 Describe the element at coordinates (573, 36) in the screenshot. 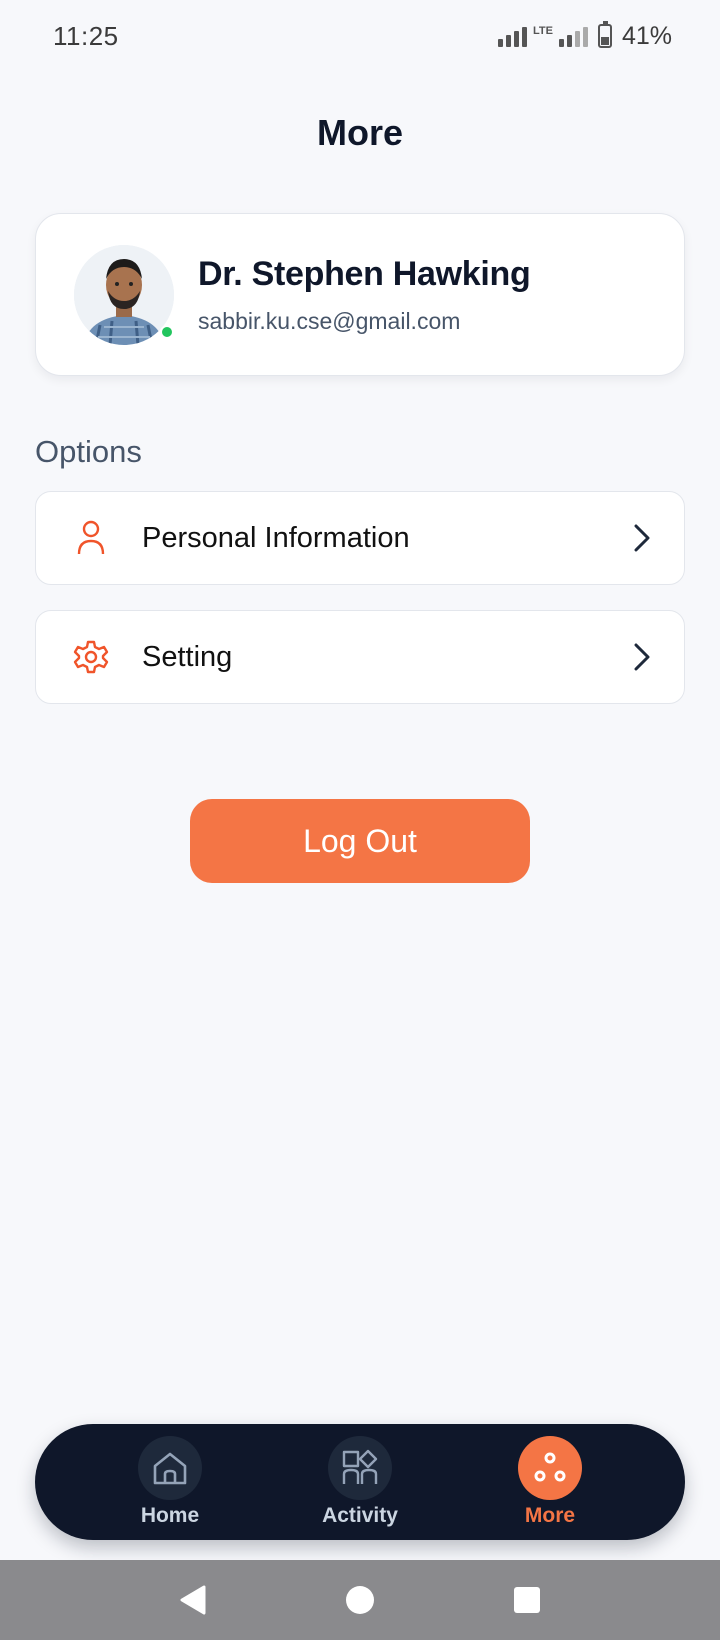

I see `signal-icon-secondary` at that location.